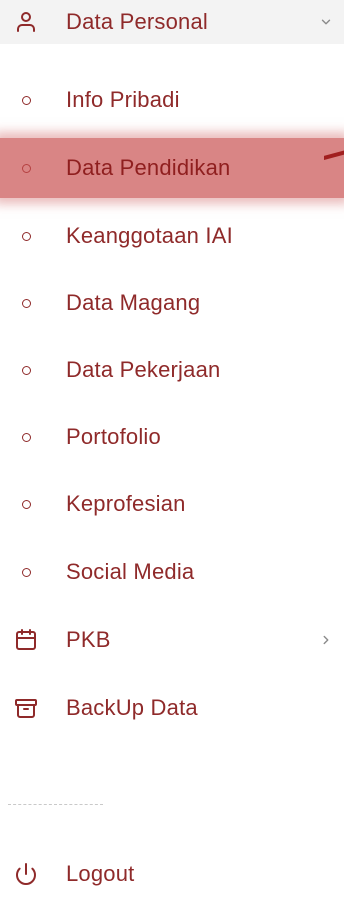  What do you see at coordinates (148, 167) in the screenshot?
I see `submenu-item-label: Data Pendidikan` at bounding box center [148, 167].